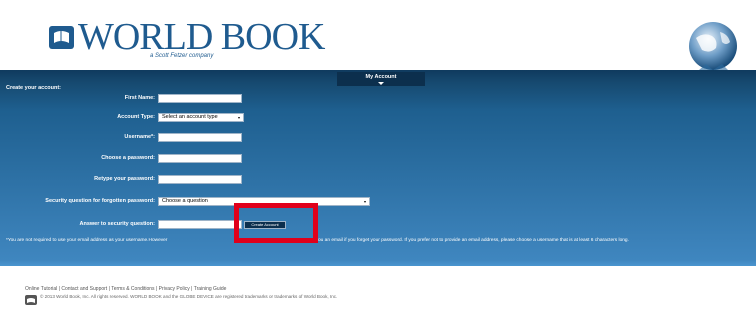  What do you see at coordinates (132, 289) in the screenshot?
I see `footer-link-terms: Terms & Conditions` at bounding box center [132, 289].